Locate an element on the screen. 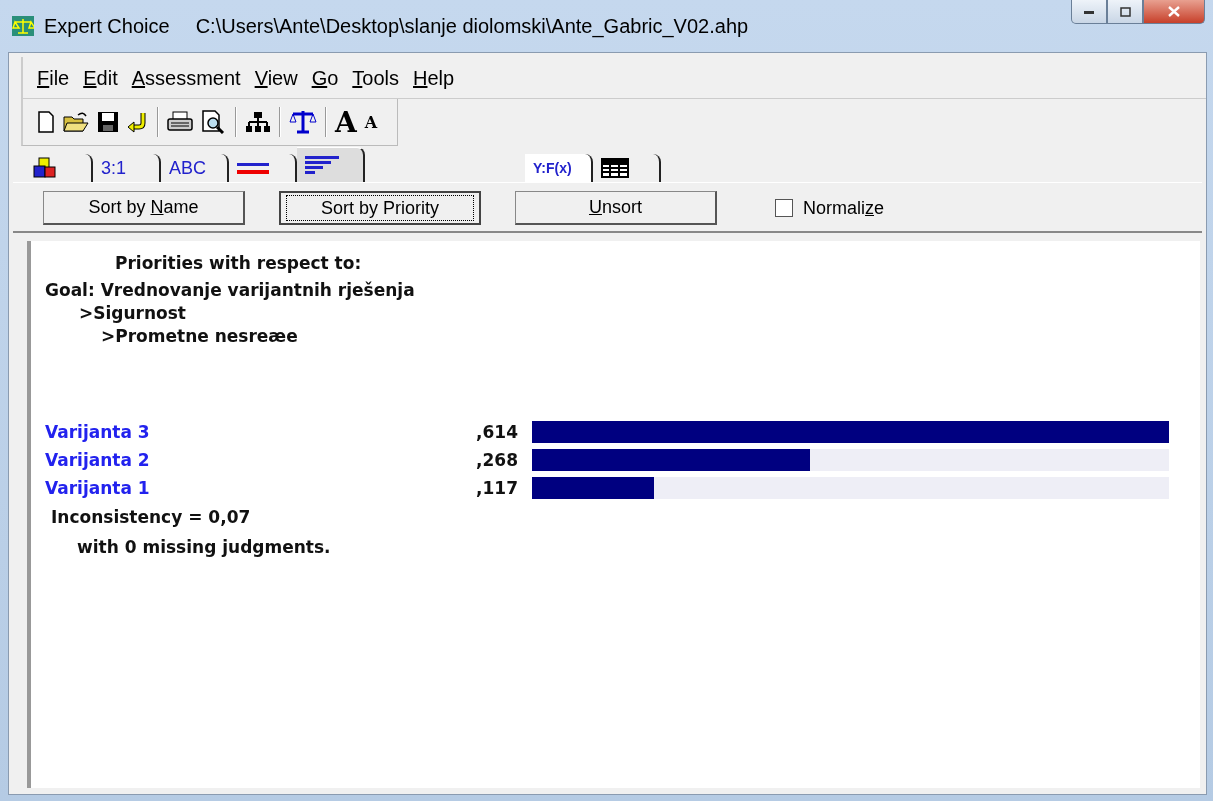 This screenshot has height=801, width=1213. normalize-checkbox: Normalize is located at coordinates (830, 208).